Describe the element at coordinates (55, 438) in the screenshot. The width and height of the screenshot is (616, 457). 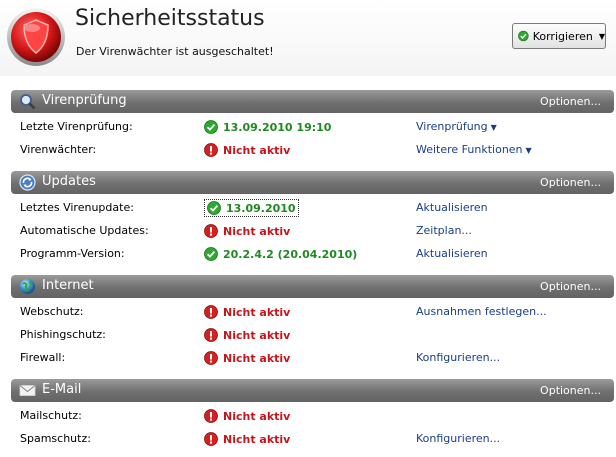
I see `row-label: Spamschutz:` at that location.